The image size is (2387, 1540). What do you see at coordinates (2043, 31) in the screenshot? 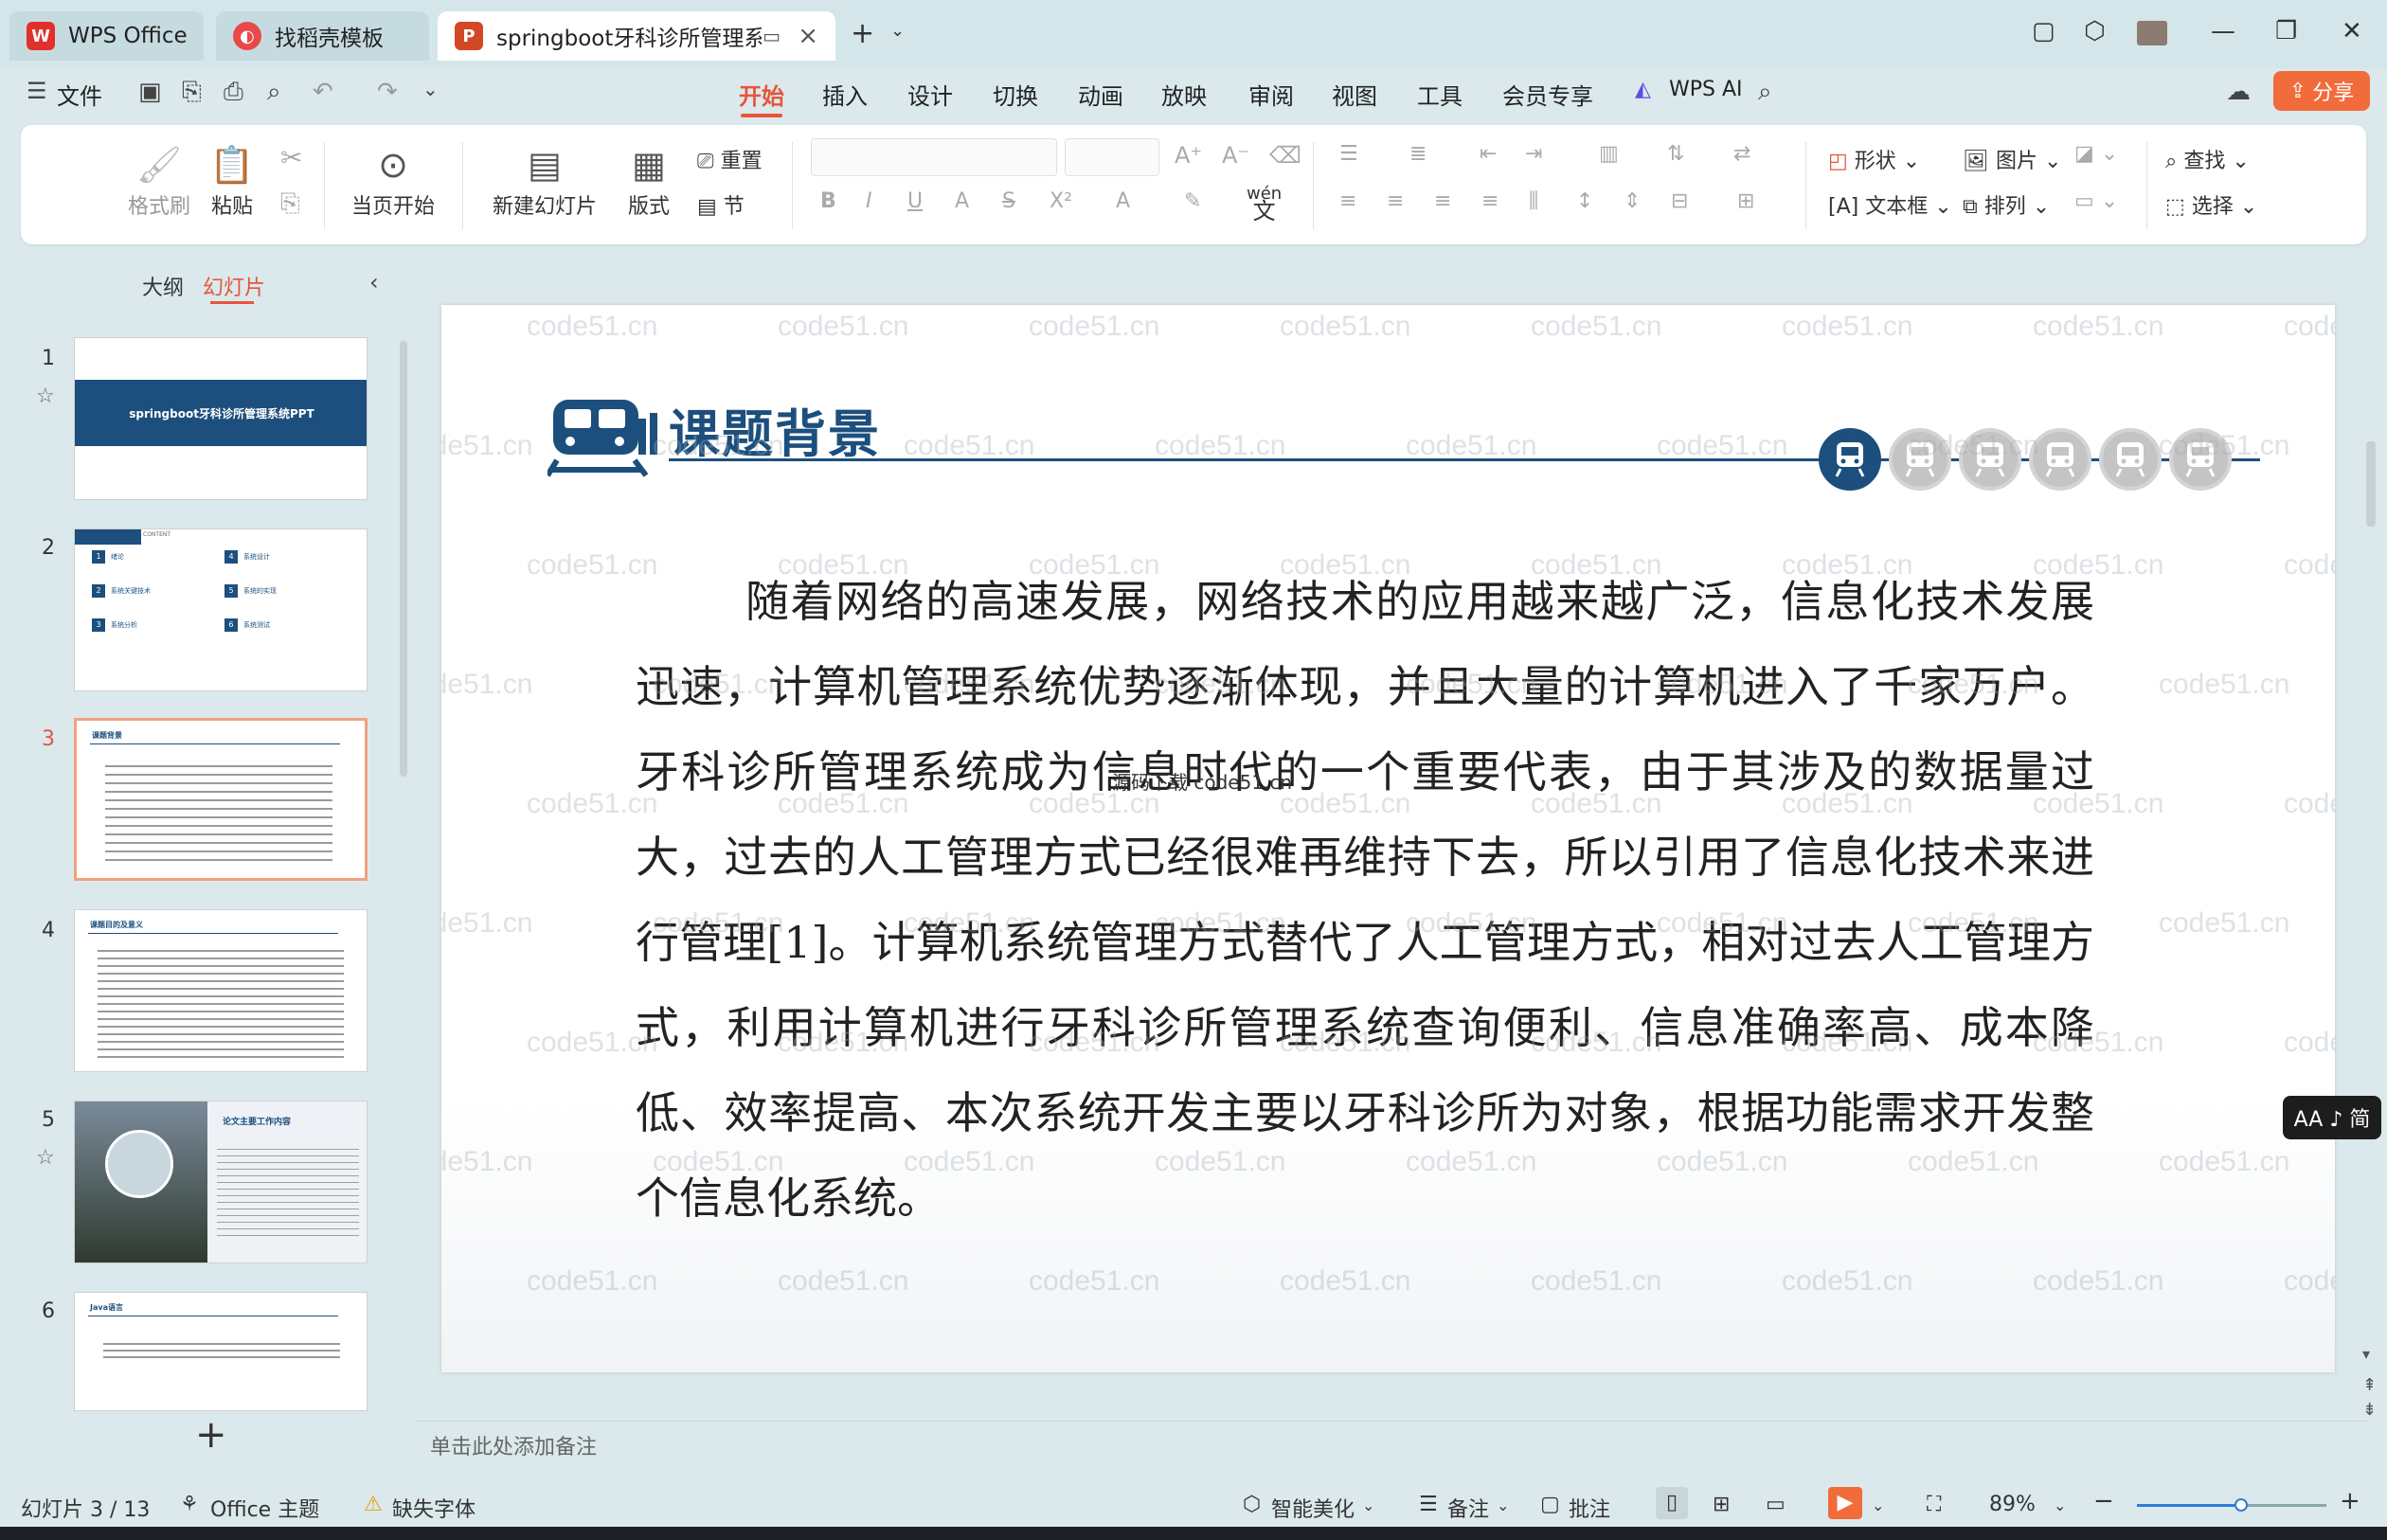
I see `layout-icon: ▢` at bounding box center [2043, 31].